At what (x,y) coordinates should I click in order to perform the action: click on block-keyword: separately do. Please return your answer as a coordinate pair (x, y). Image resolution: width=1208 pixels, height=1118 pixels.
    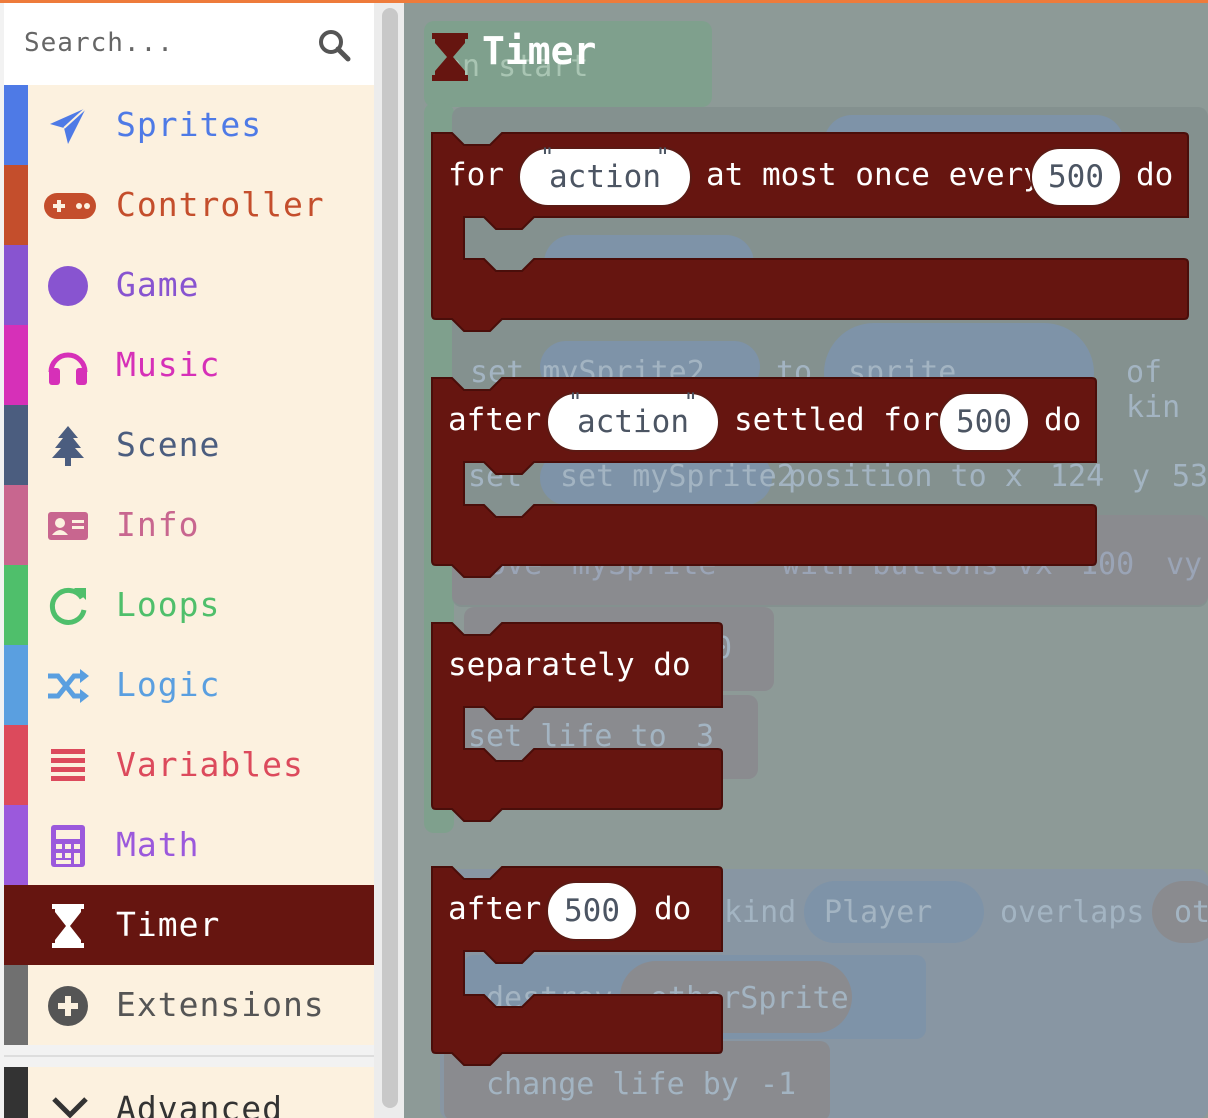
    Looking at the image, I should click on (569, 665).